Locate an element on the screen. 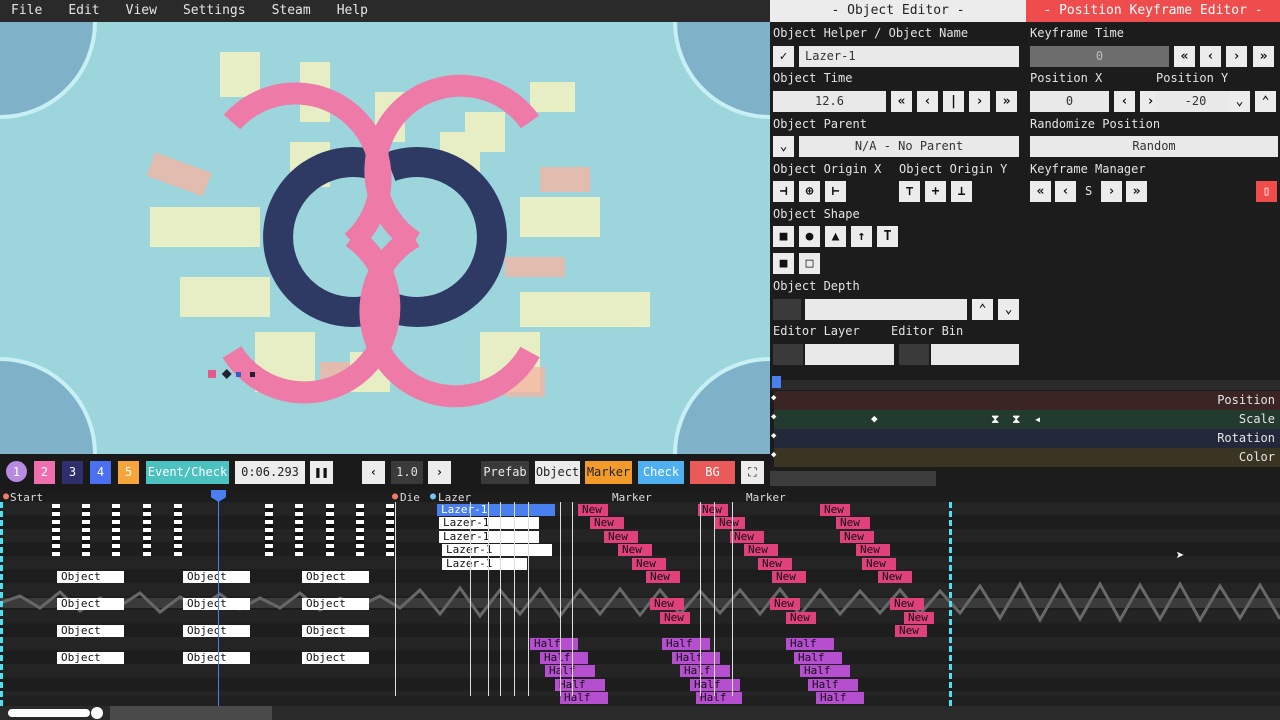 The image size is (1280, 720). editor-layer-input is located at coordinates (788, 354).